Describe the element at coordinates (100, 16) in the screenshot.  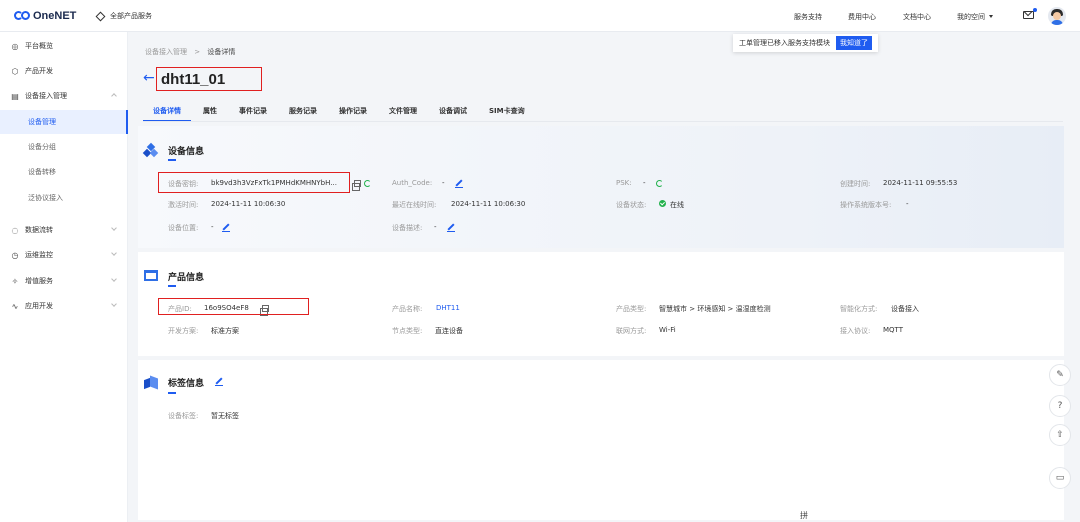
I see `diamond-icon` at that location.